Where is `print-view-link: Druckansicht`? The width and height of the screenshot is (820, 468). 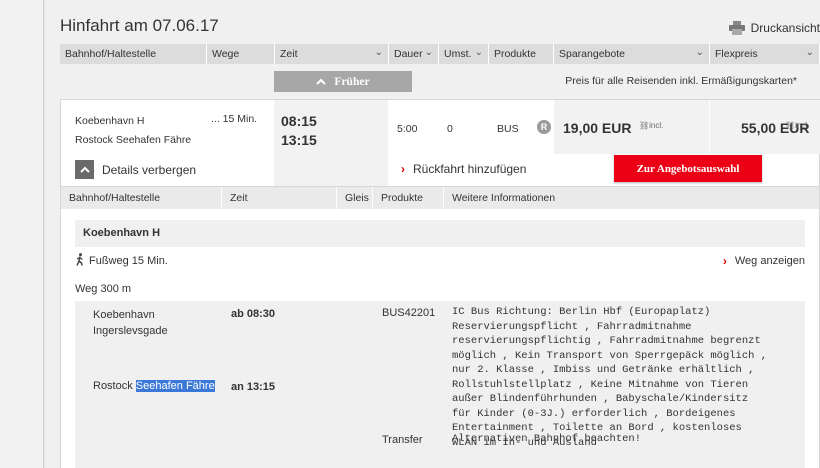 print-view-link: Druckansicht is located at coordinates (774, 28).